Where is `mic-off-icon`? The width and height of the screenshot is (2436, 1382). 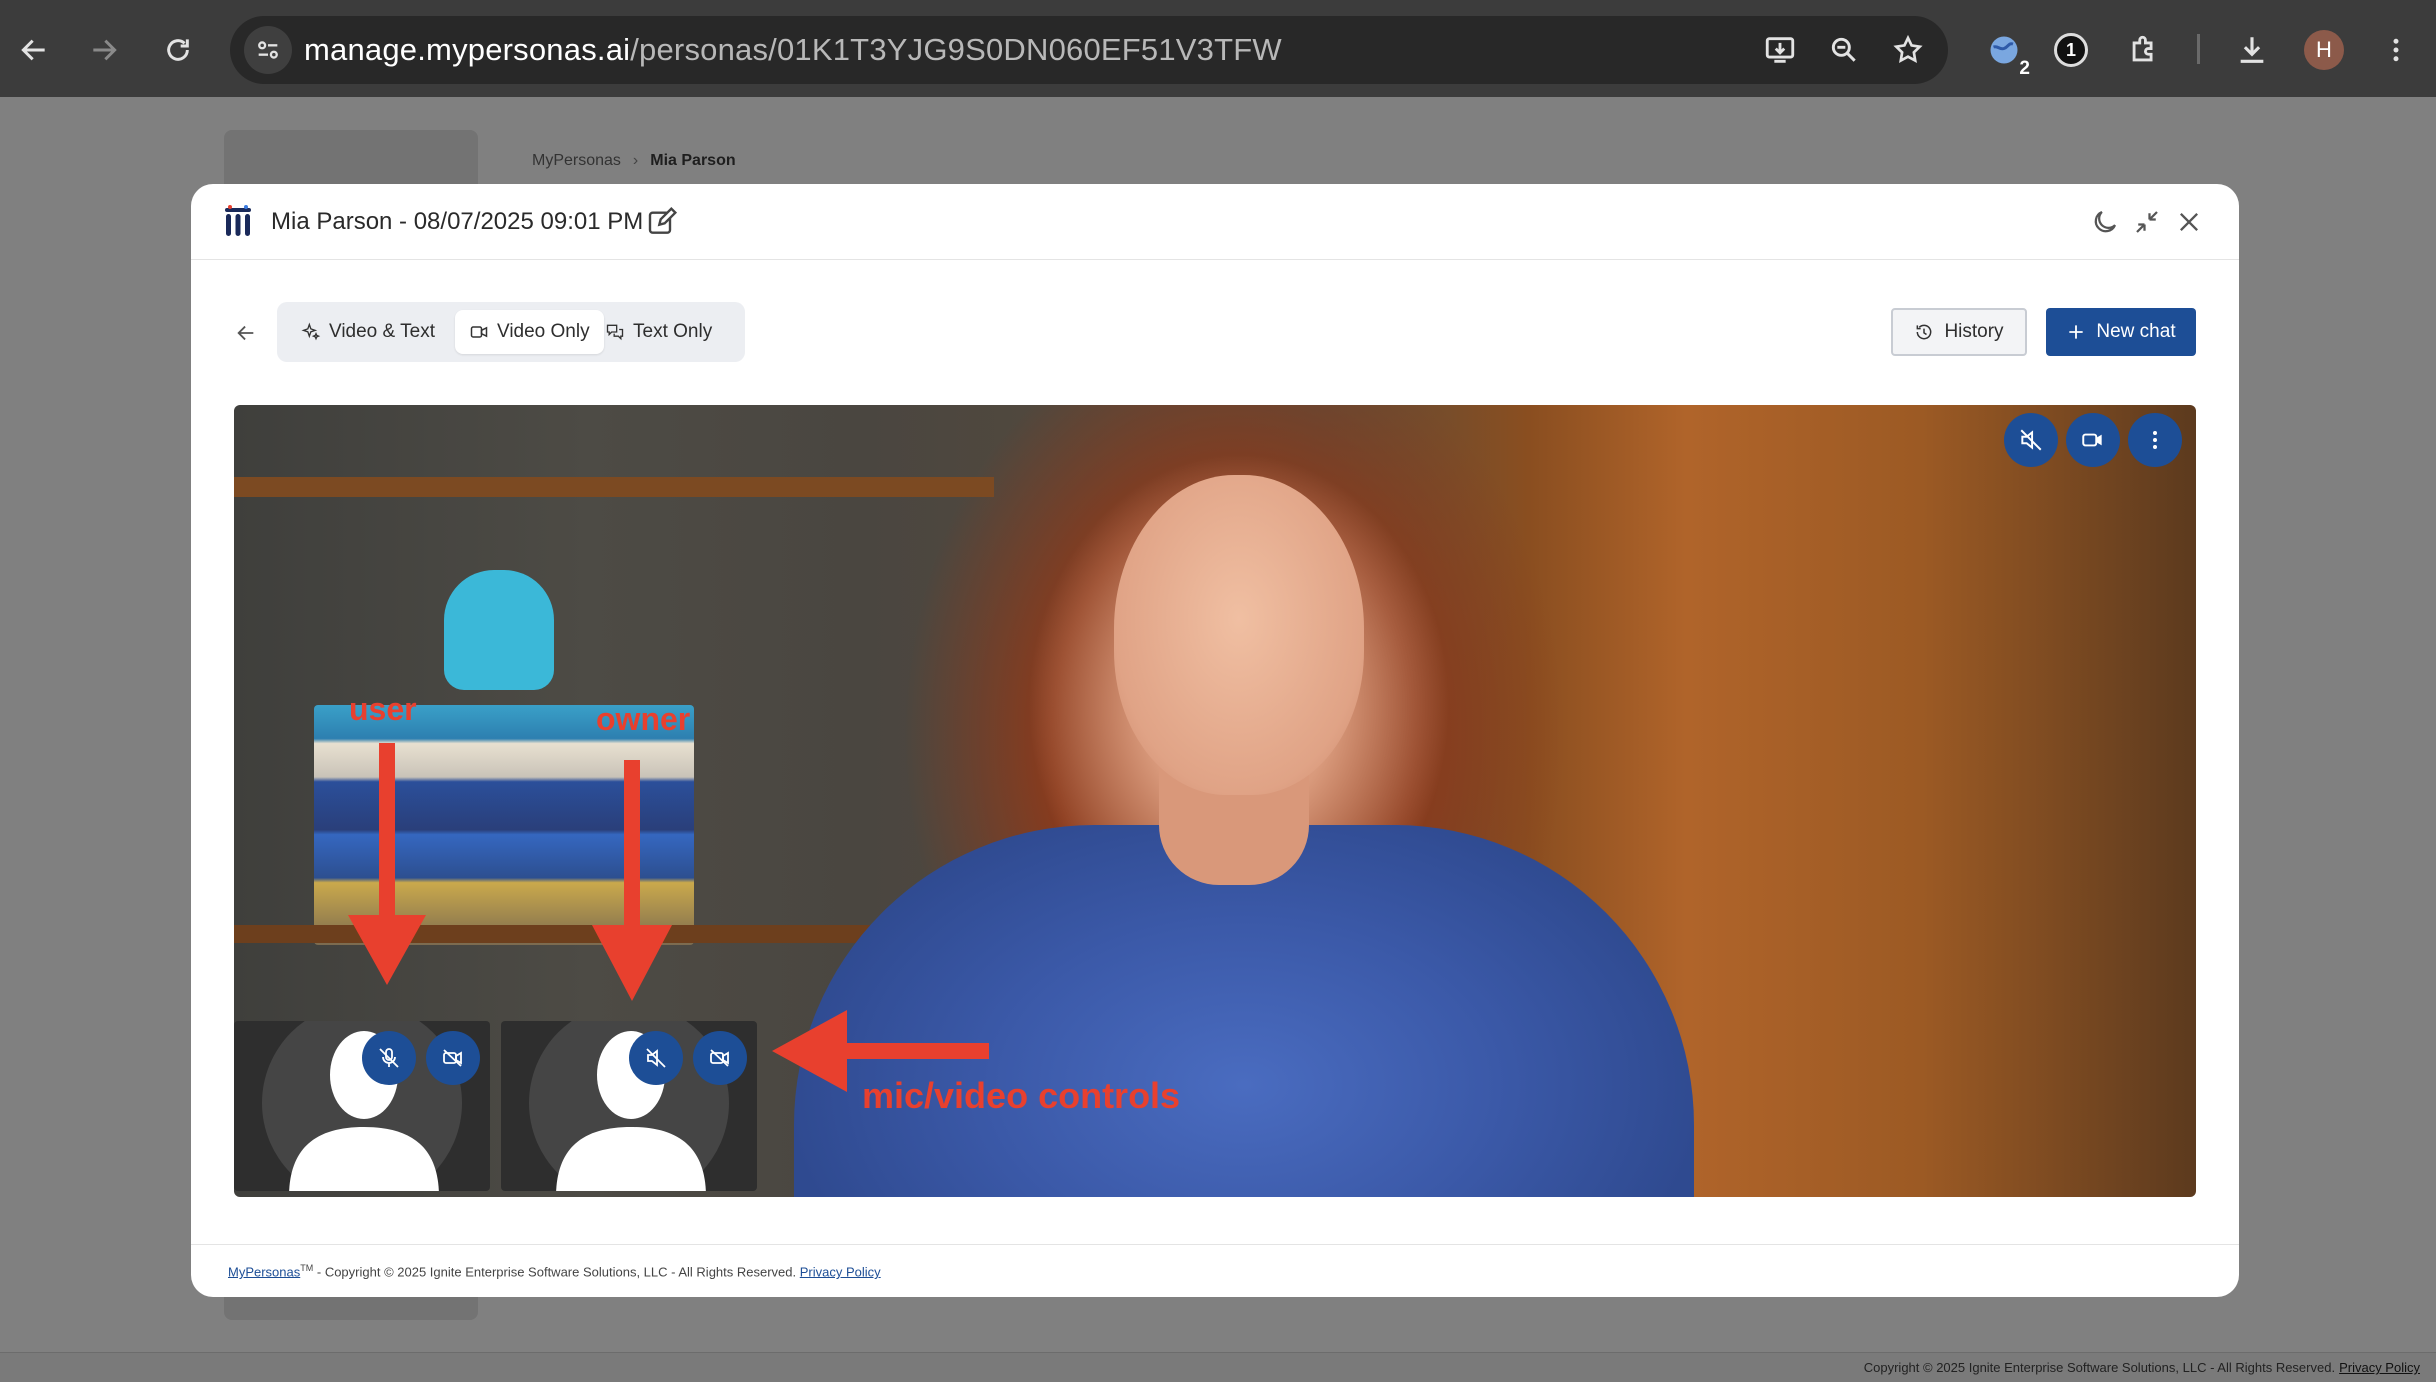
mic-off-icon is located at coordinates (389, 1058).